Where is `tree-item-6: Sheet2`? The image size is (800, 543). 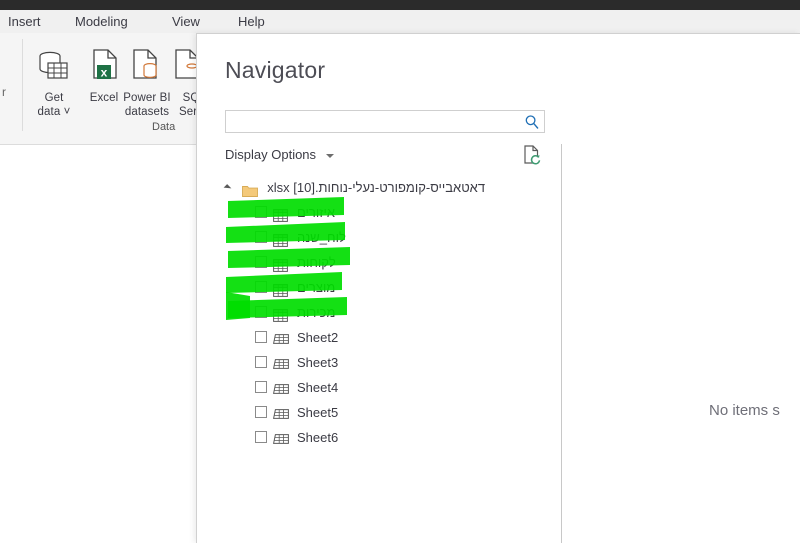
tree-item-6: Sheet2 is located at coordinates (389, 336).